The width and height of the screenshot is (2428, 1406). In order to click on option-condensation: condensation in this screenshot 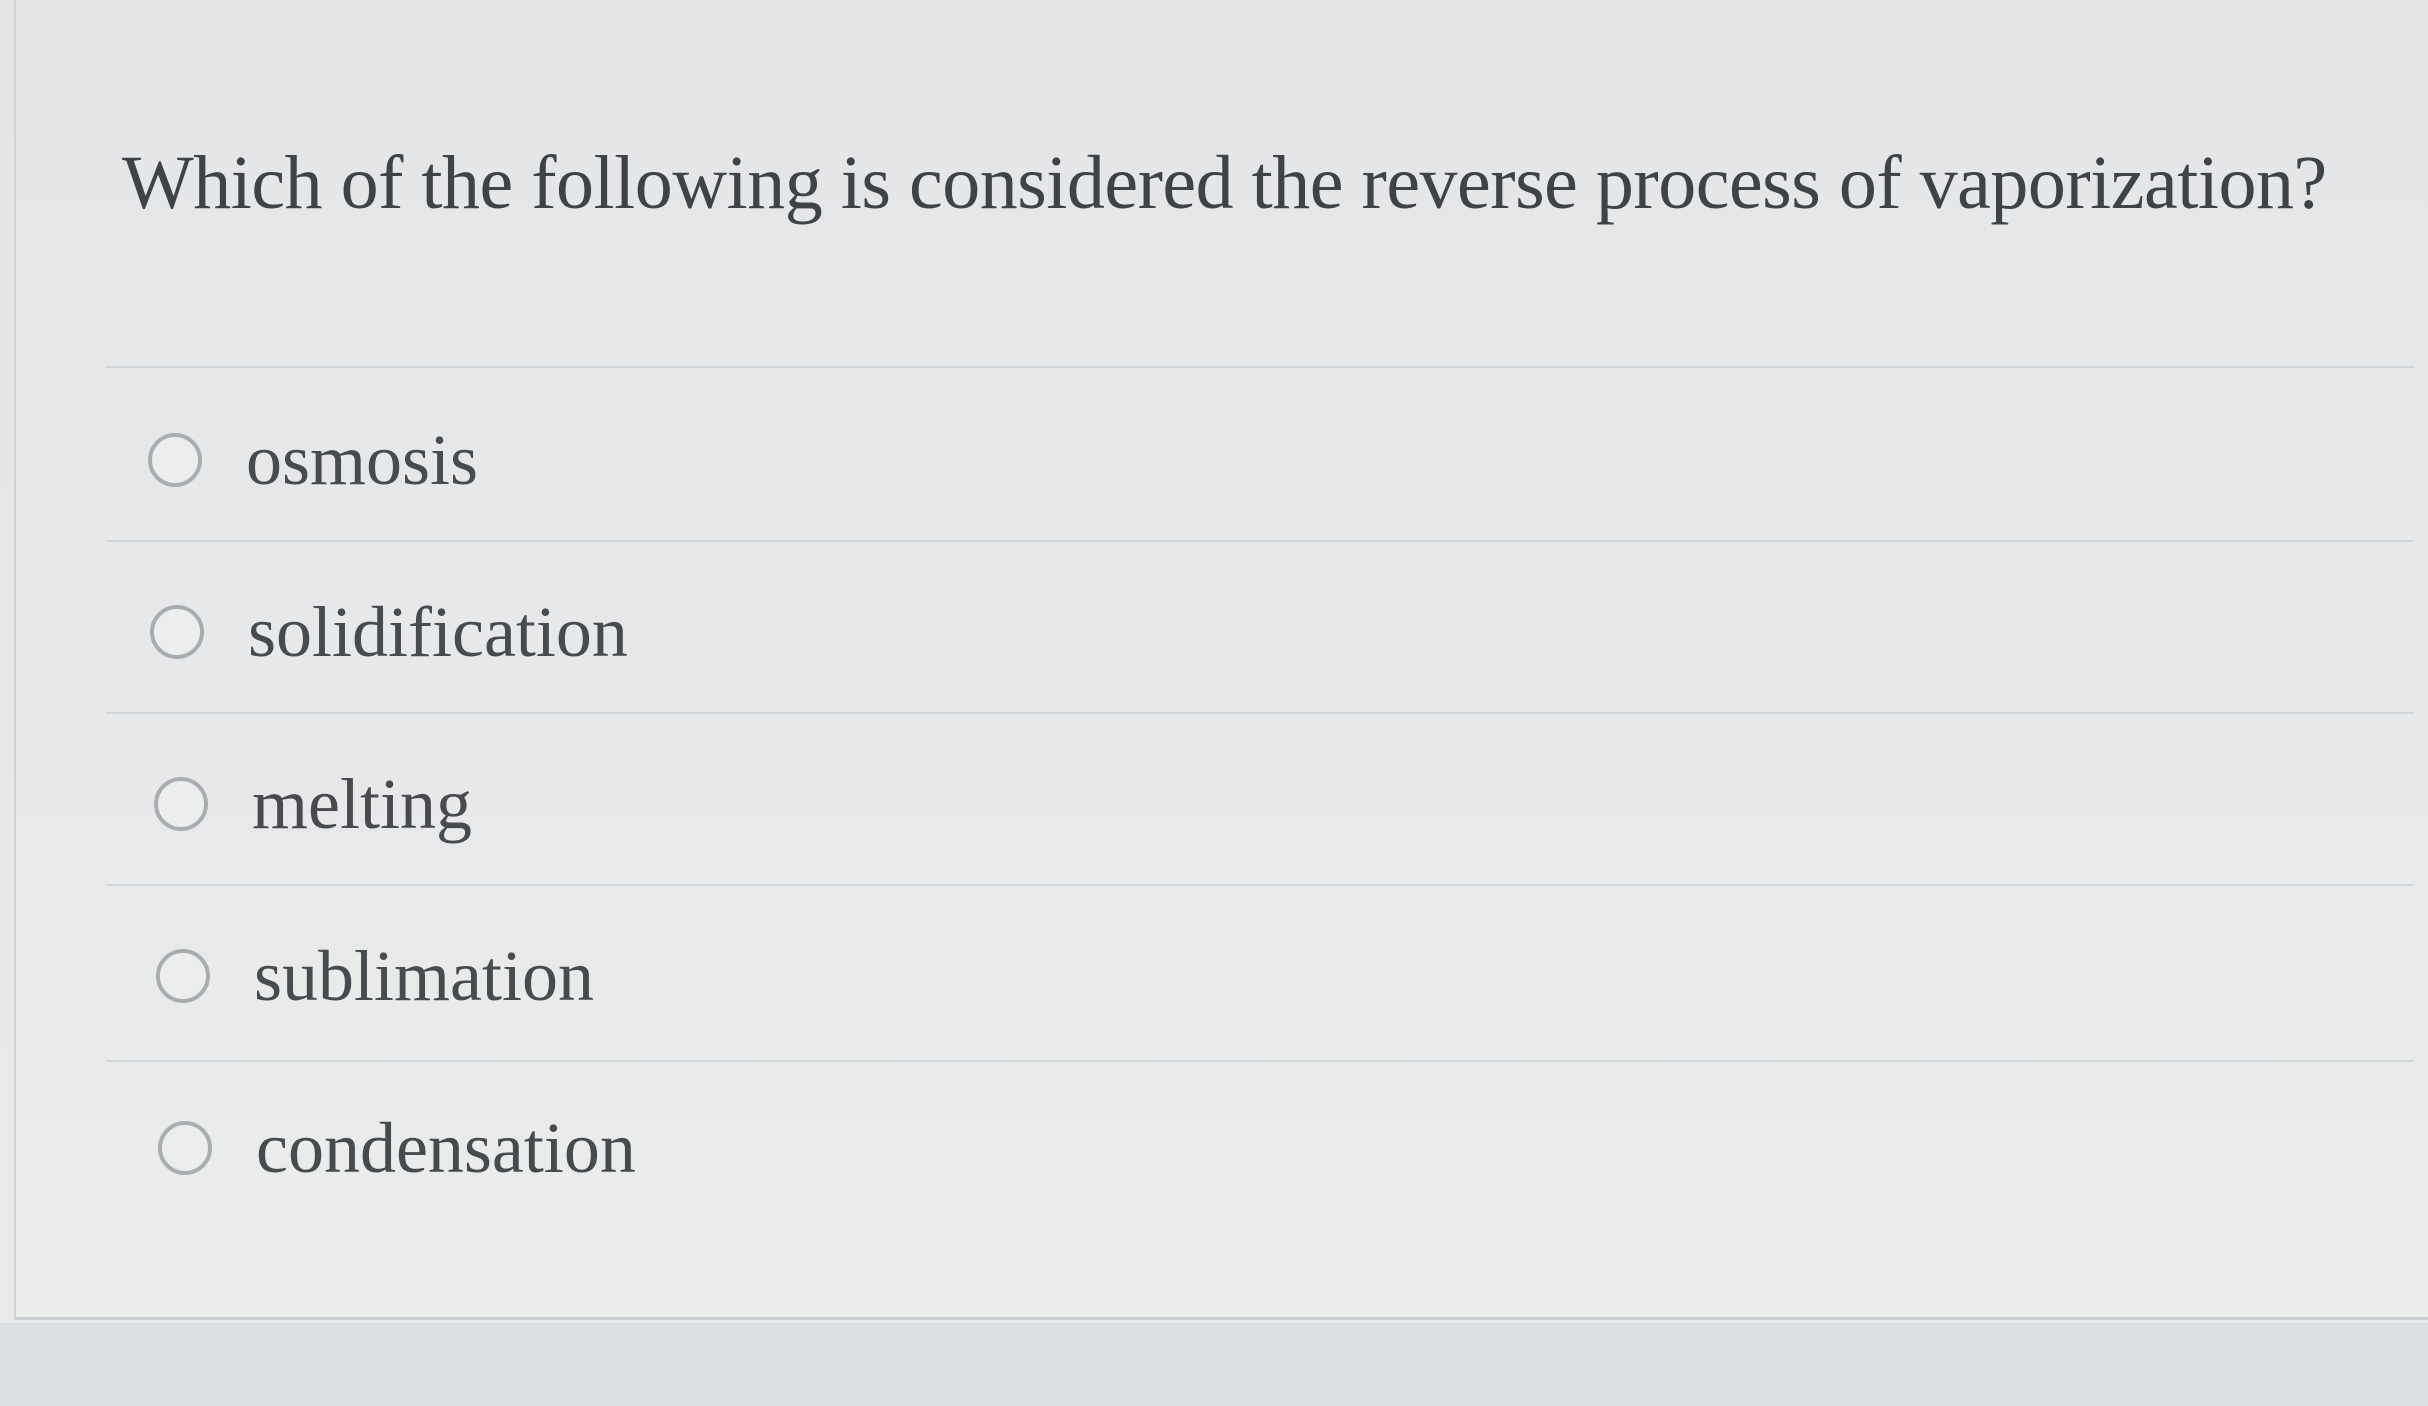, I will do `click(397, 1148)`.